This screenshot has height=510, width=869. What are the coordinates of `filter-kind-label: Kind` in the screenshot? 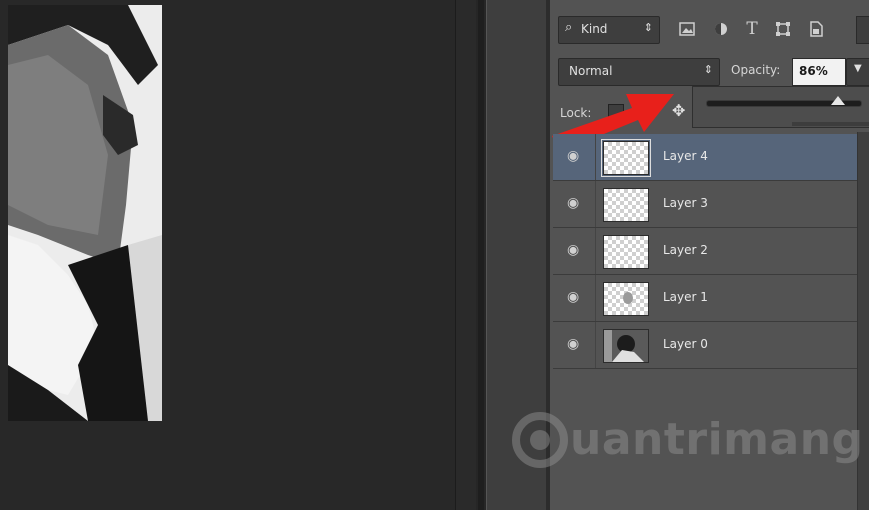 It's located at (594, 29).